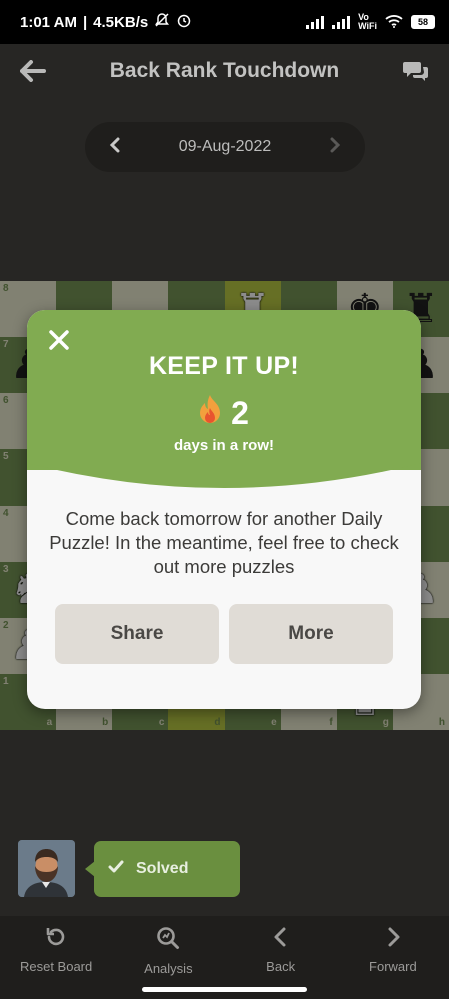 The image size is (449, 999). What do you see at coordinates (115, 147) in the screenshot?
I see `previous-date-icon` at bounding box center [115, 147].